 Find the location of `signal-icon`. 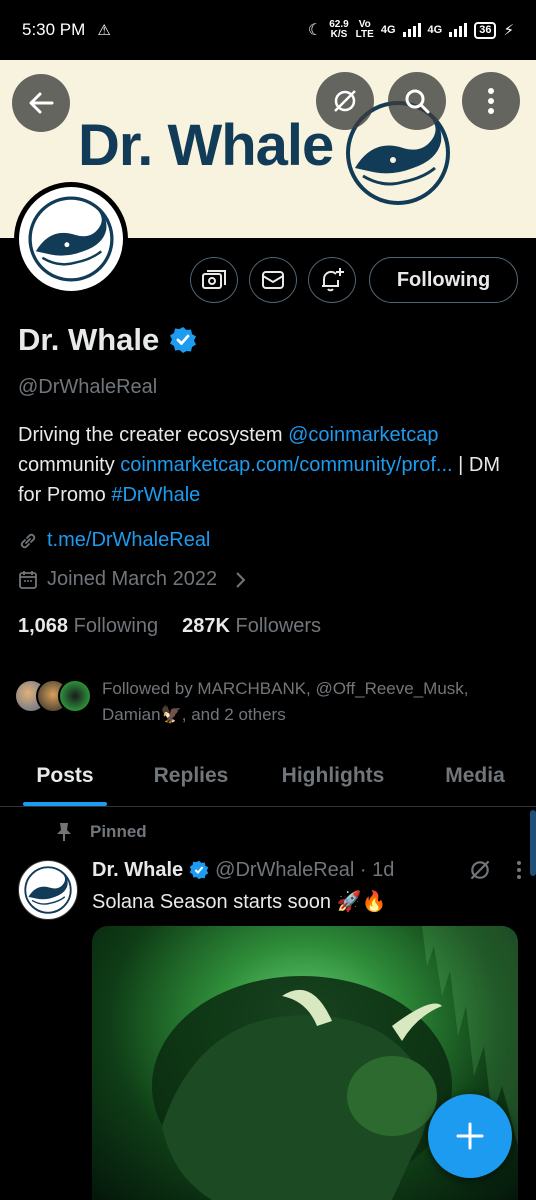

signal-icon is located at coordinates (411, 30).